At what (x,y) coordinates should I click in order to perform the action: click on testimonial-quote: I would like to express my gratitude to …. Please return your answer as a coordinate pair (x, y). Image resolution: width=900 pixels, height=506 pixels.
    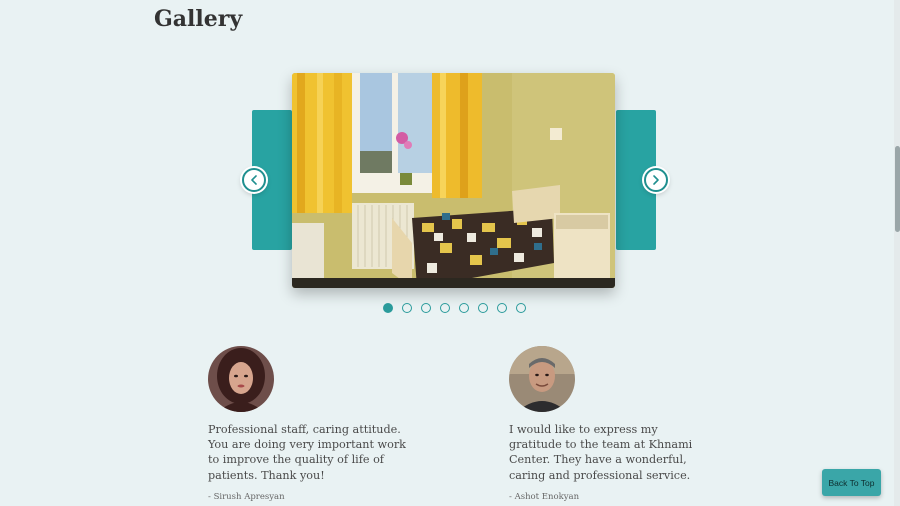
    Looking at the image, I should click on (601, 452).